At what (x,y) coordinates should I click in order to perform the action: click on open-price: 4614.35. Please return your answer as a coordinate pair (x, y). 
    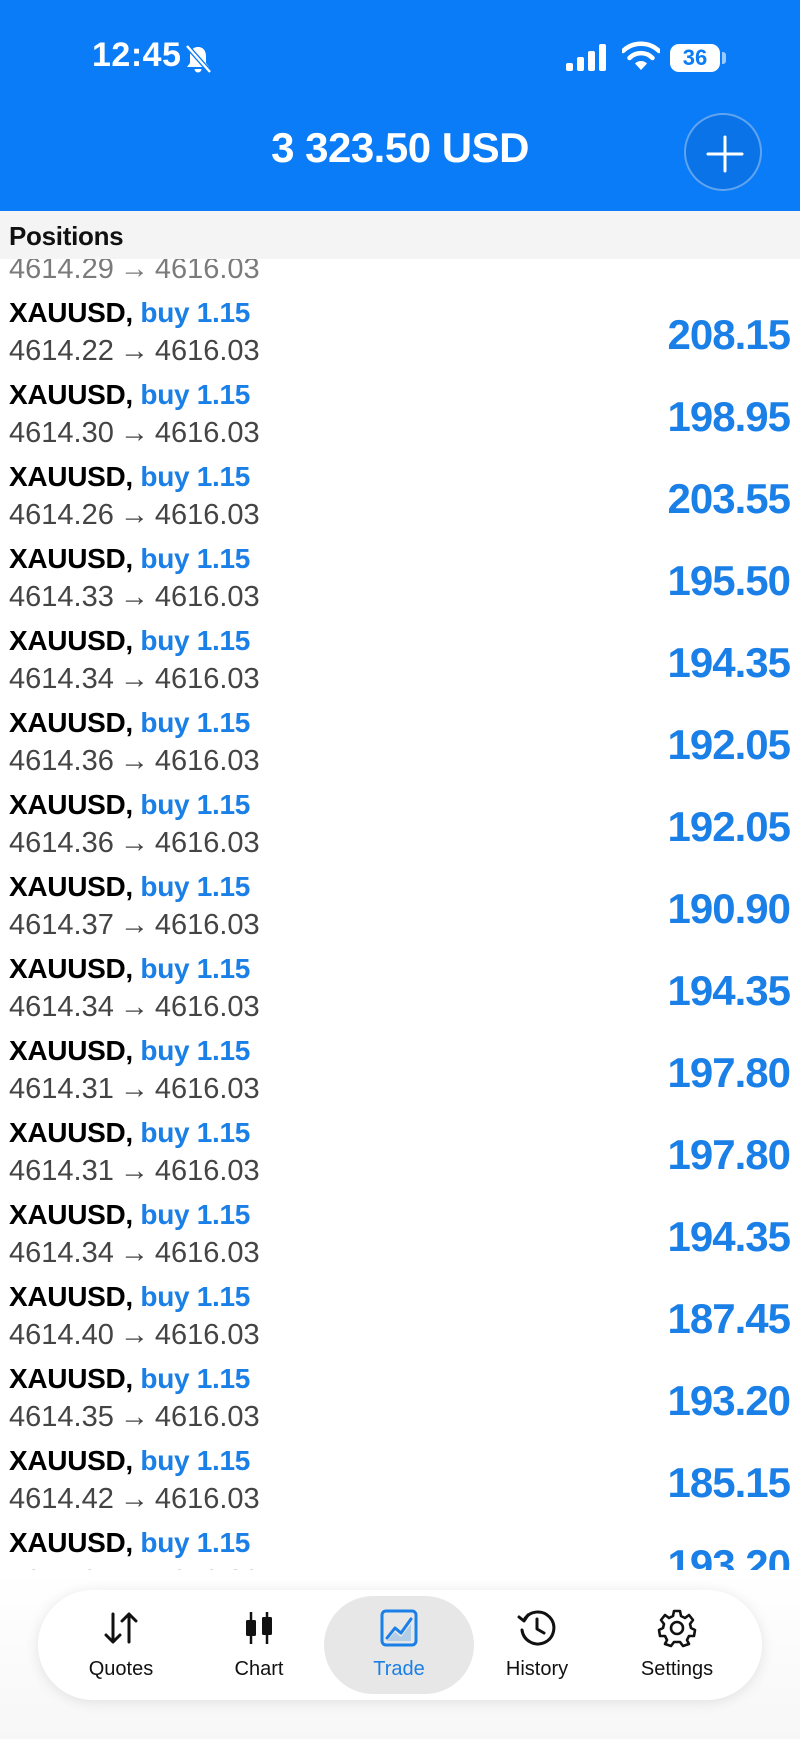
    Looking at the image, I should click on (61, 1417).